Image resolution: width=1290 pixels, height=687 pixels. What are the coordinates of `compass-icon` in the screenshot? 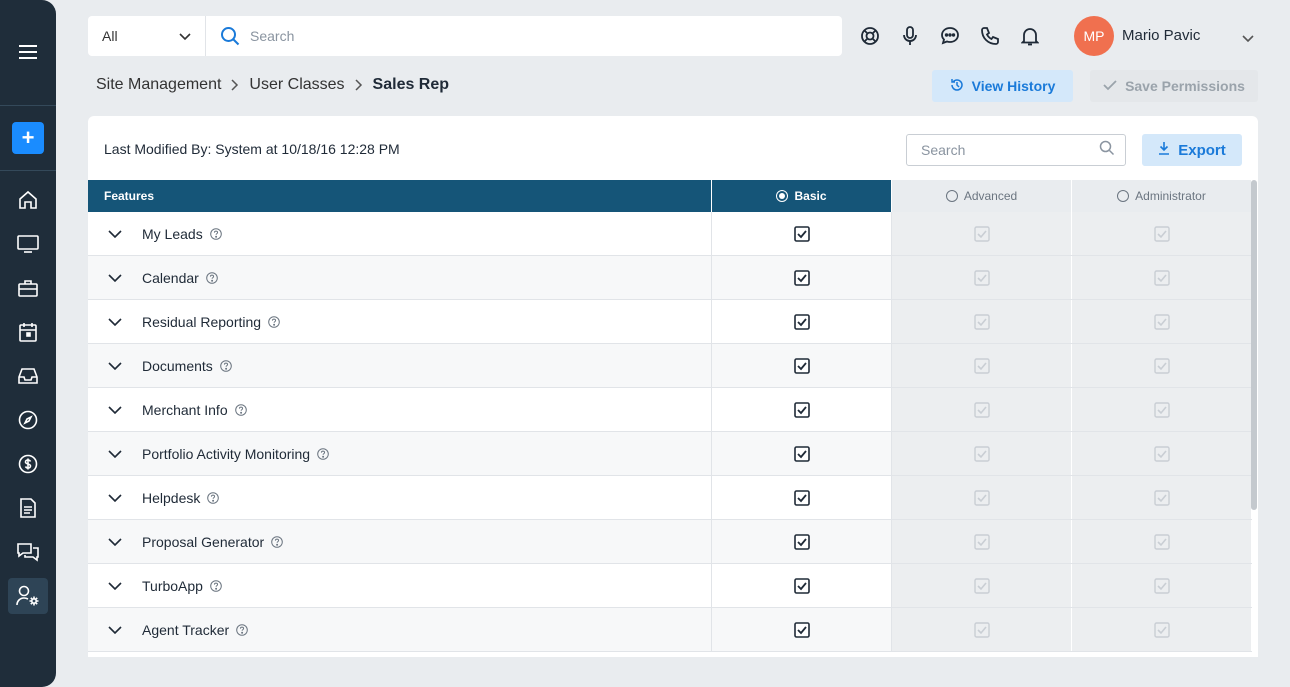 It's located at (28, 420).